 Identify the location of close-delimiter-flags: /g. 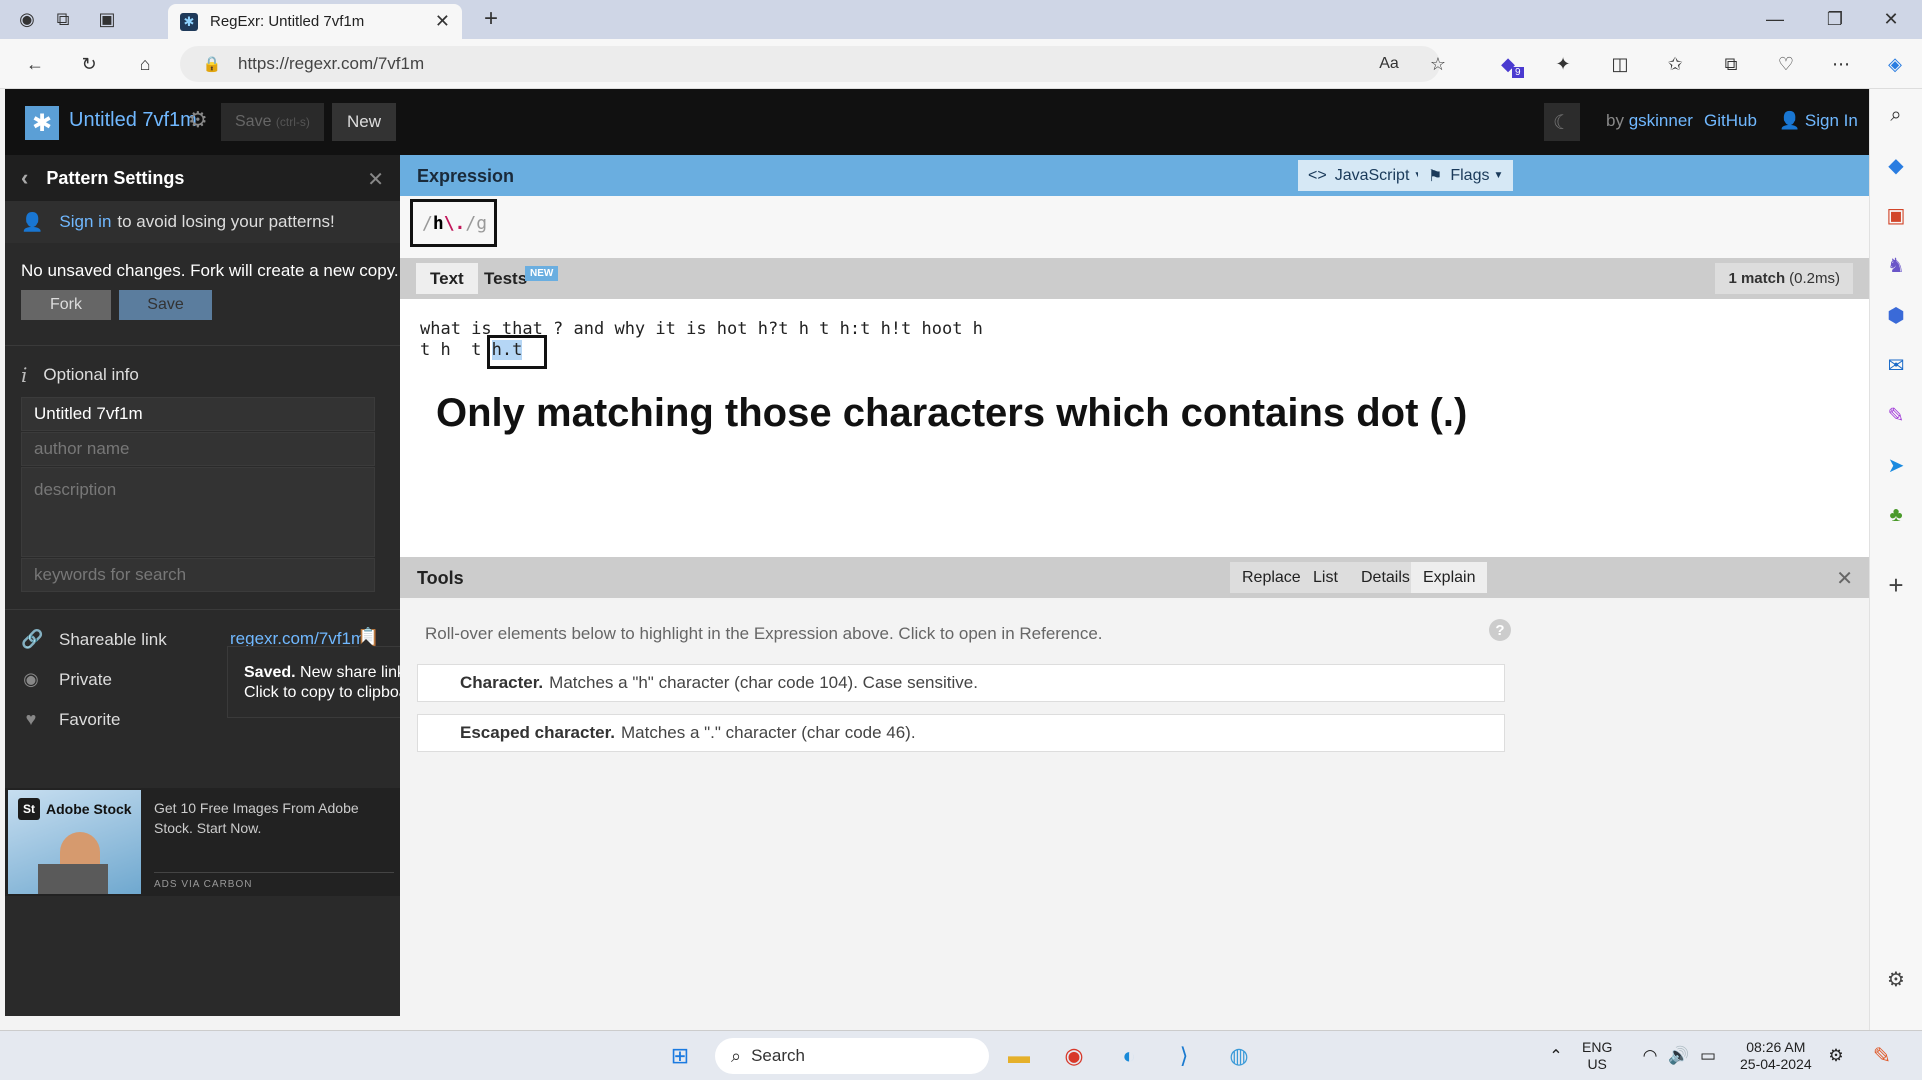
(476, 223).